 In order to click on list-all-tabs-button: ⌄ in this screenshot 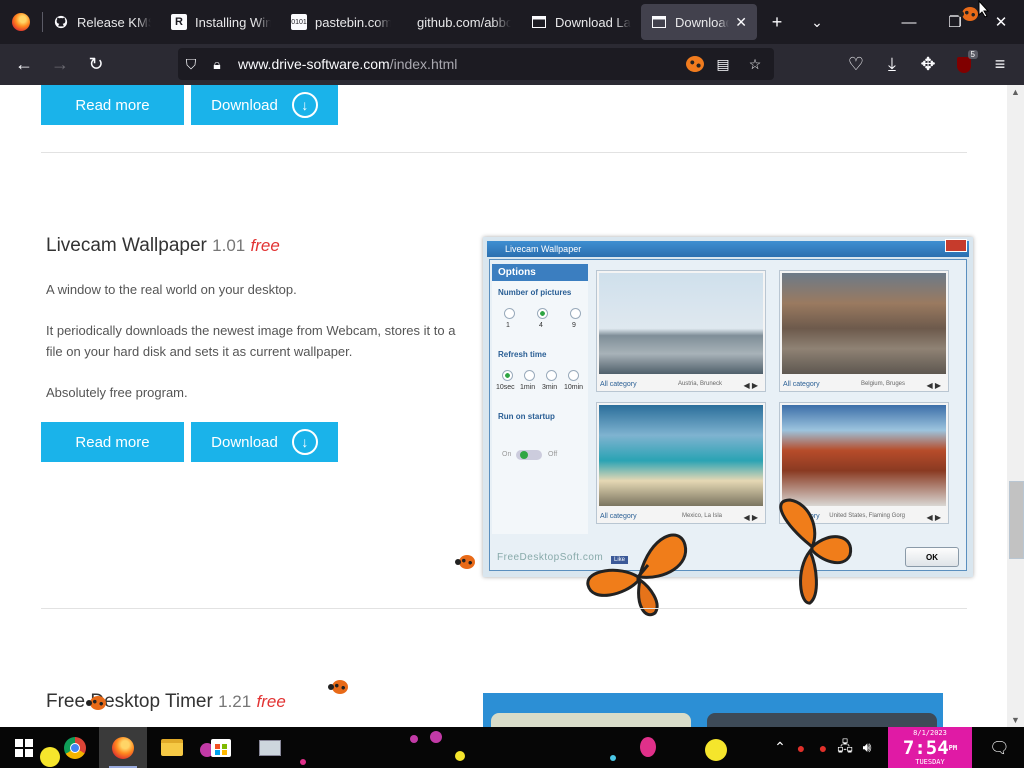, I will do `click(817, 22)`.